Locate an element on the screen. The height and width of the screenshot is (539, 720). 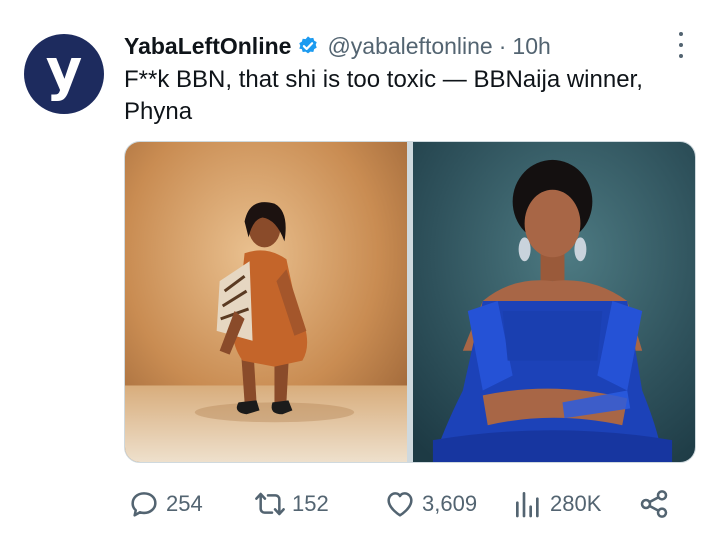
avatar: y is located at coordinates (64, 74).